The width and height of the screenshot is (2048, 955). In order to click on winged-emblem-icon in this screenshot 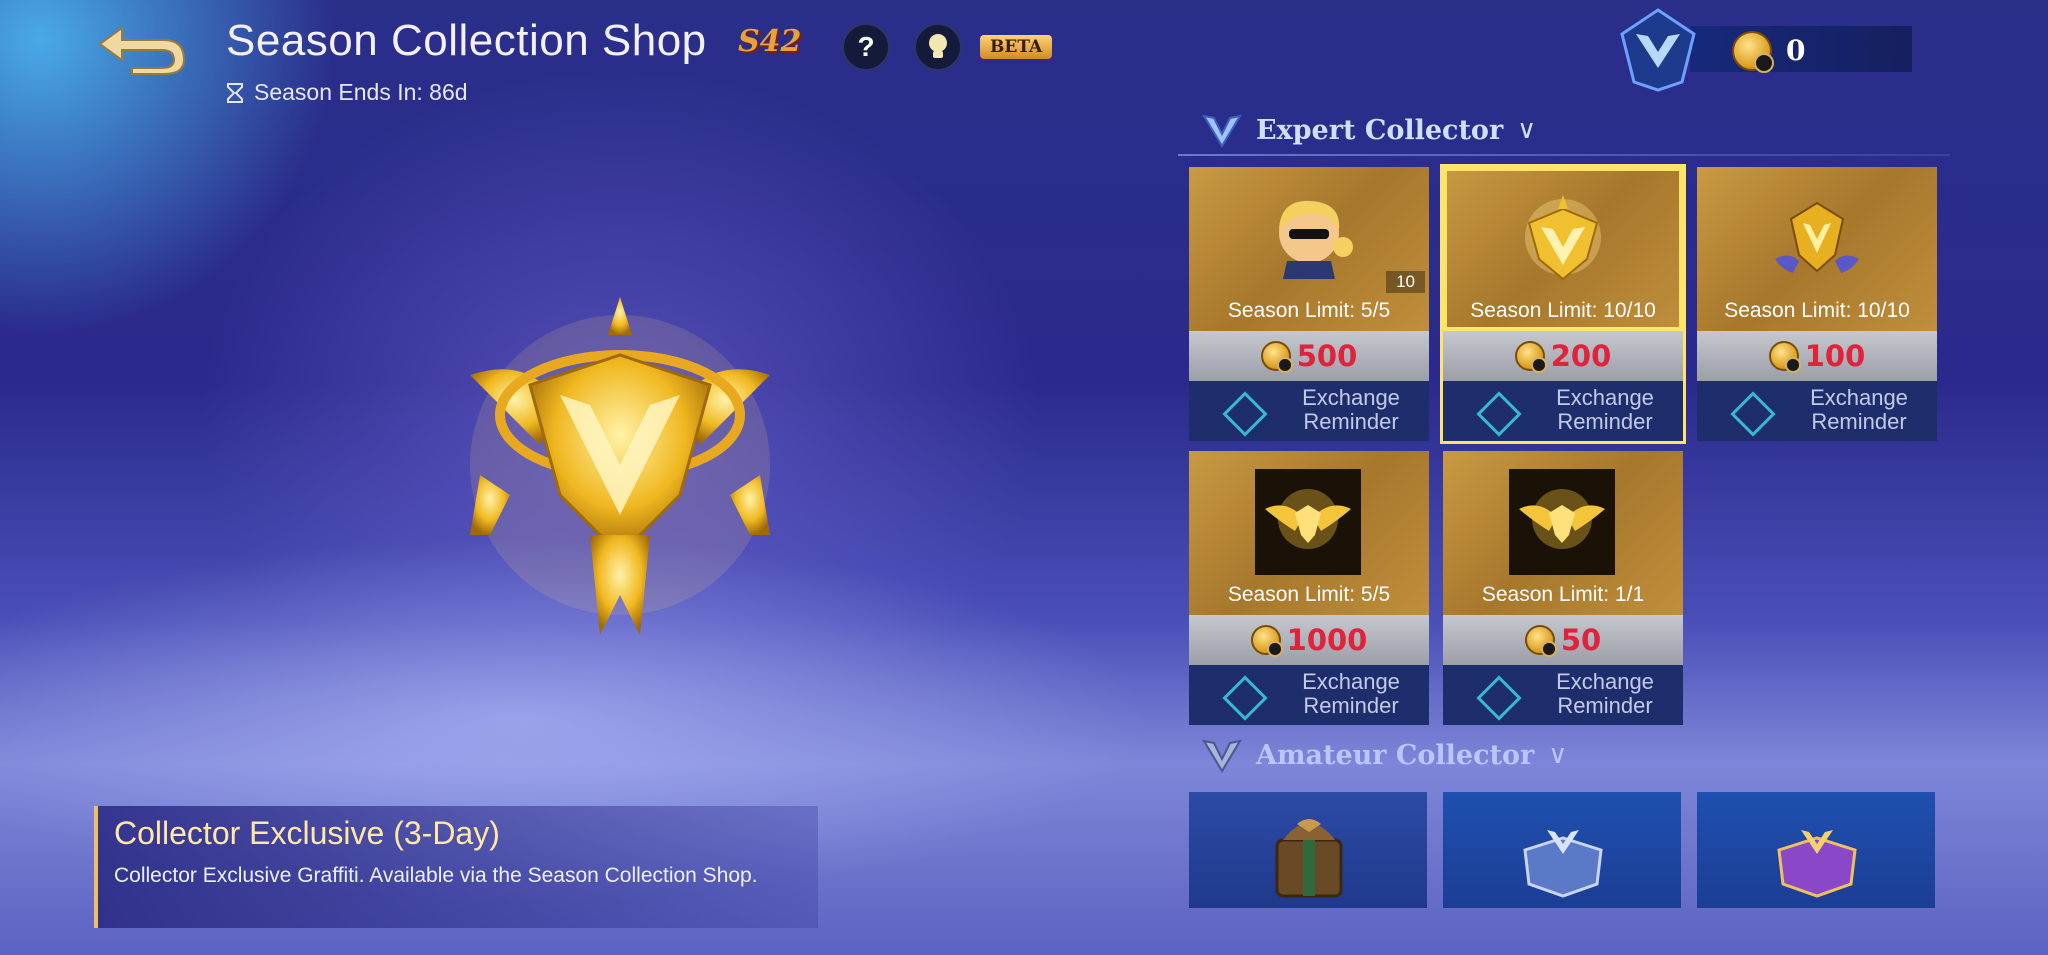, I will do `click(1817, 237)`.